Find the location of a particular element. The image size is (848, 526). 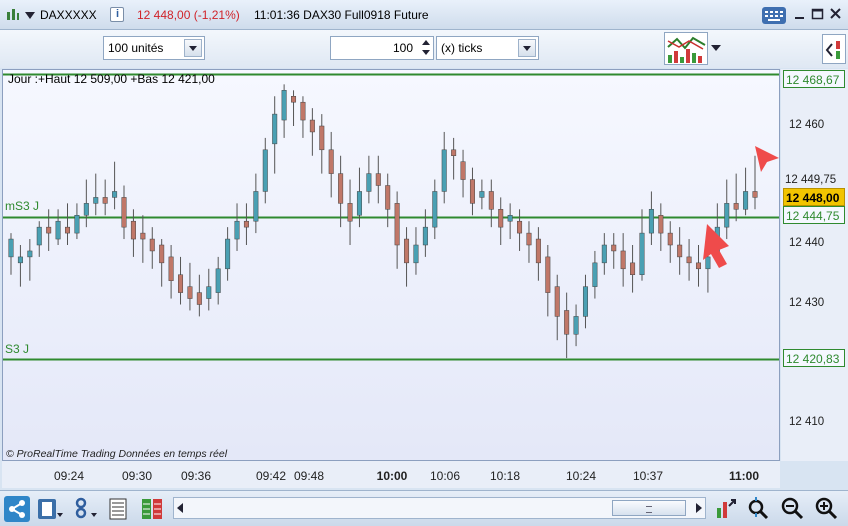

close-button is located at coordinates (836, 14).